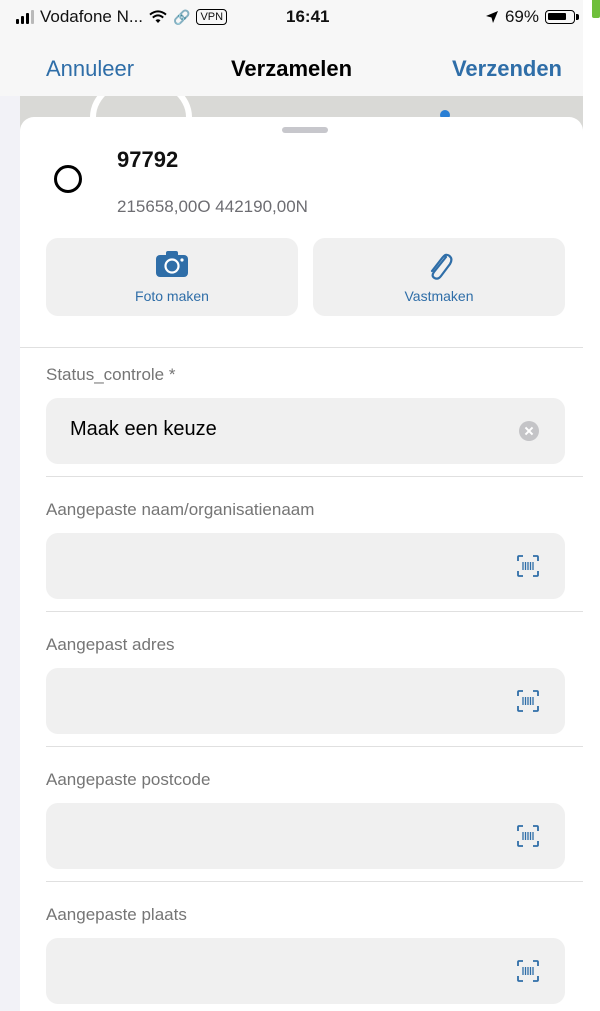 The image size is (600, 1011). I want to click on cancel-button: Annuleer, so click(90, 69).